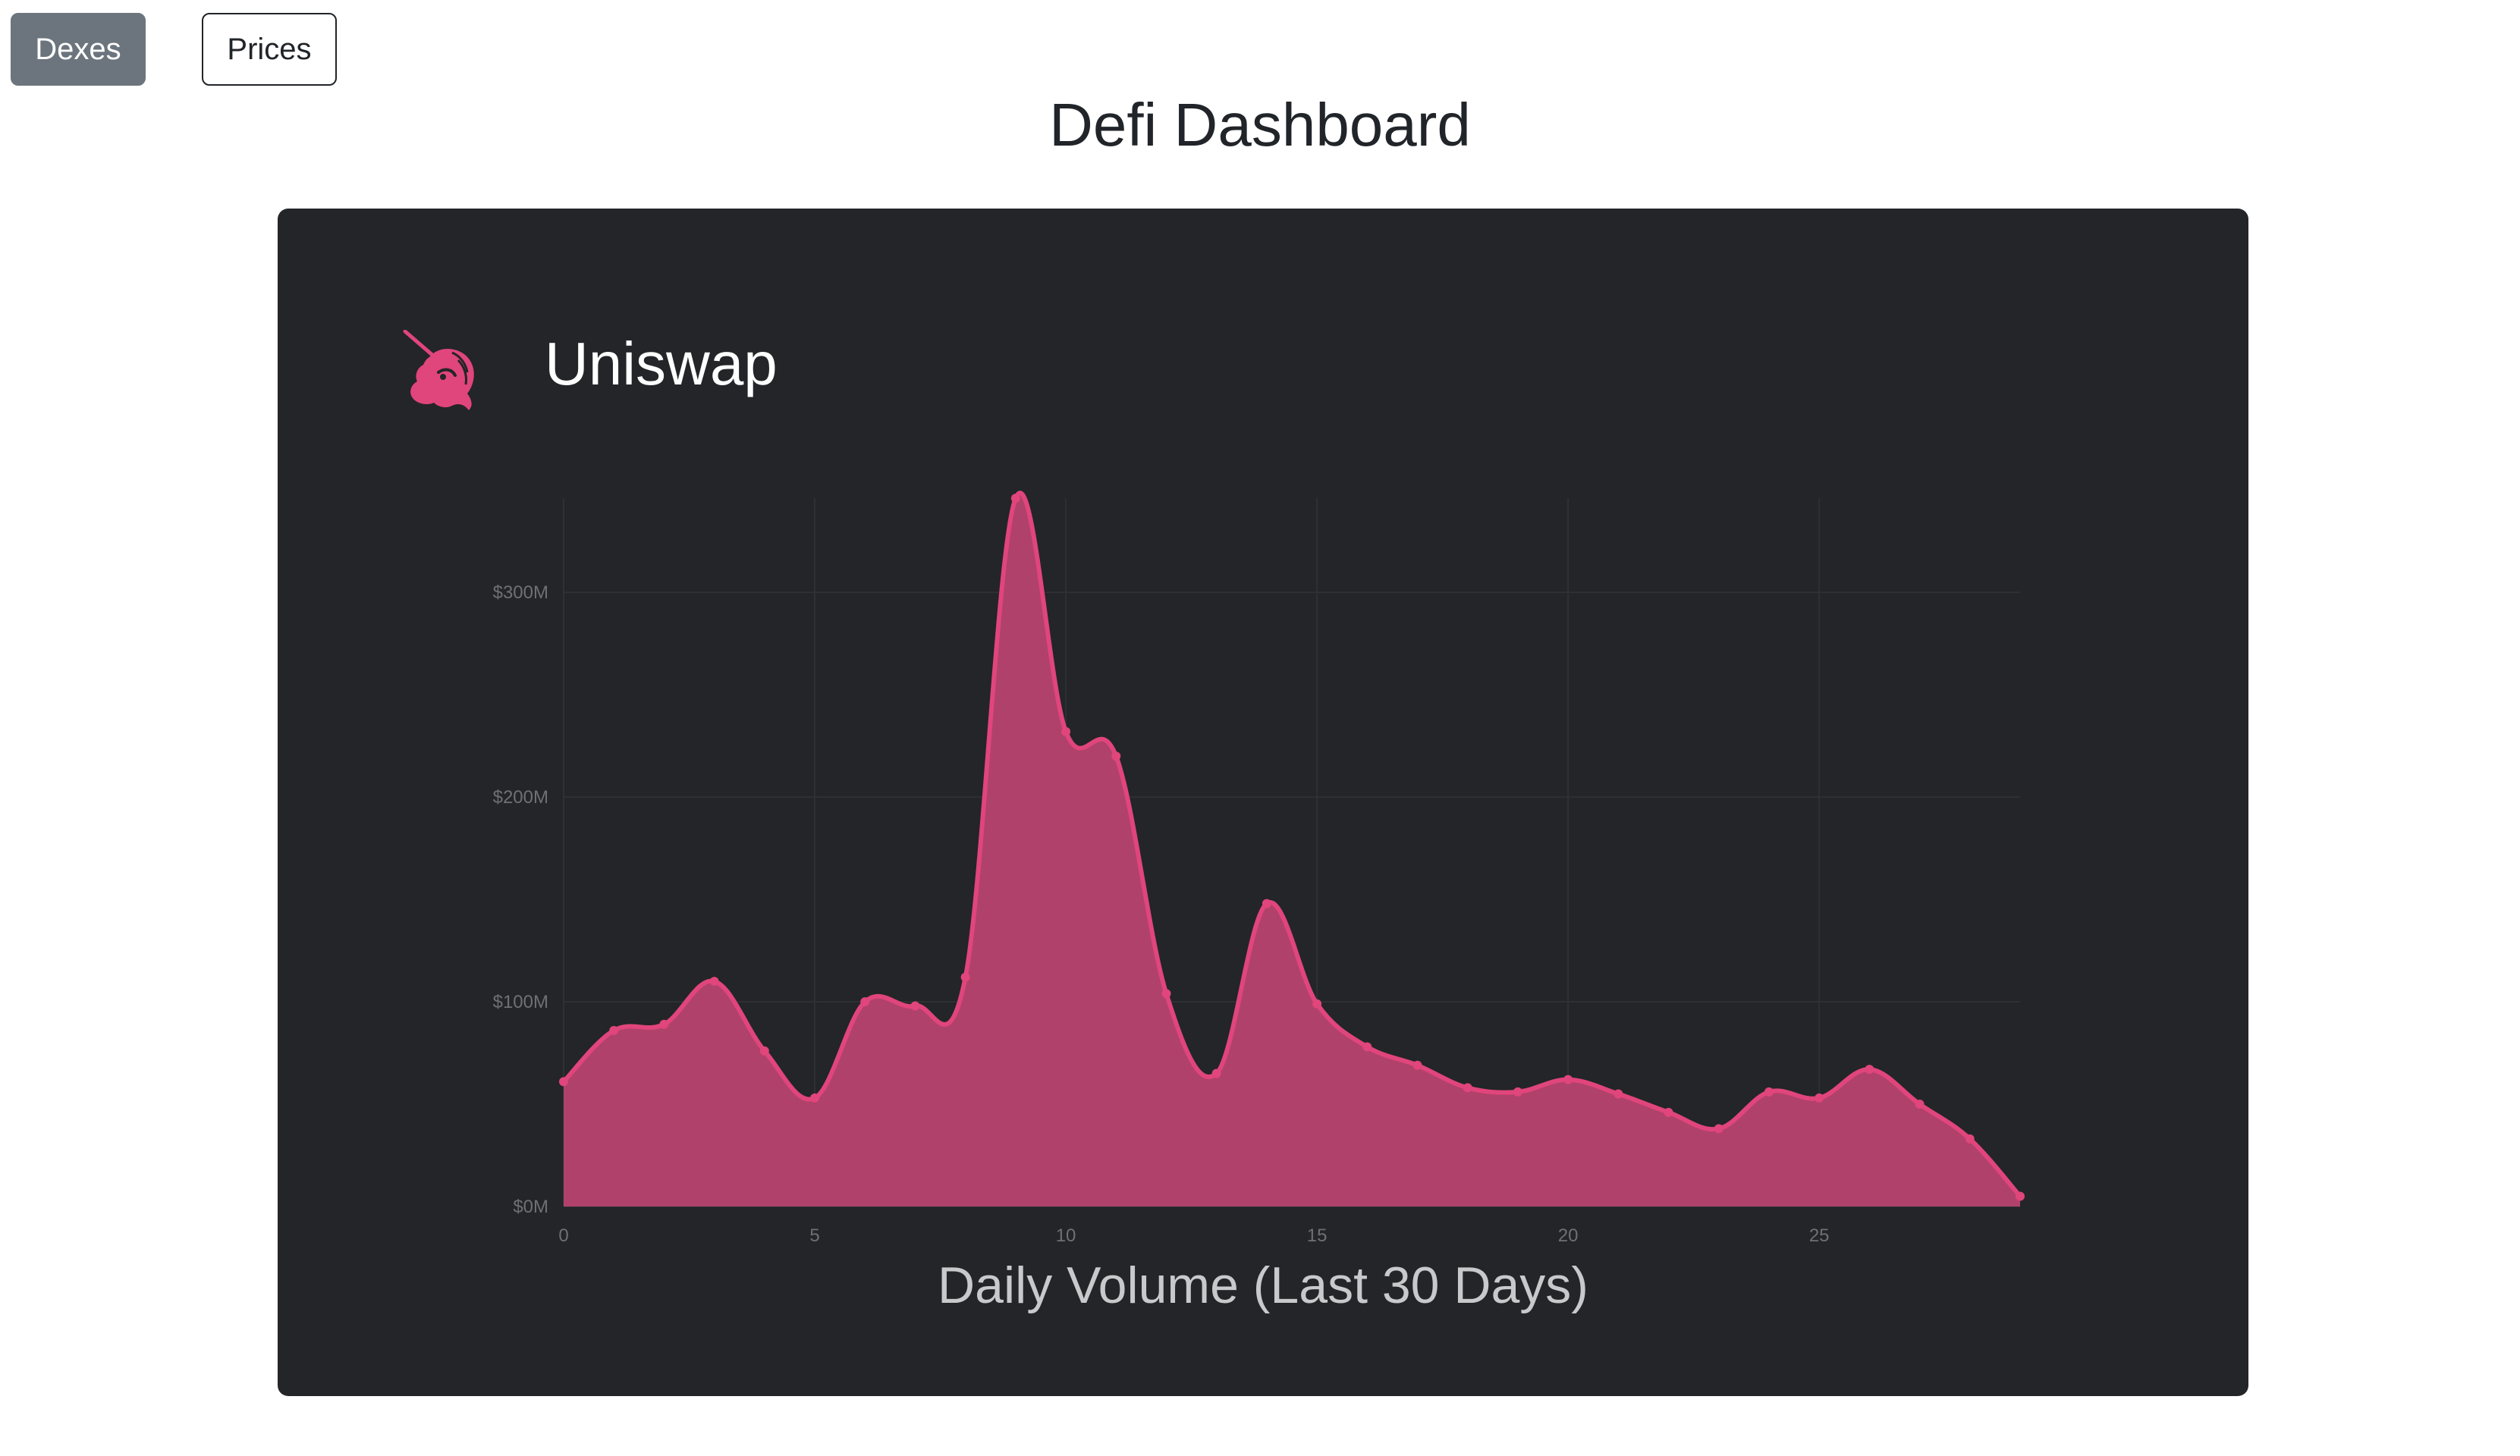  What do you see at coordinates (1260, 45) in the screenshot?
I see `top-nav: Dexes Prices` at bounding box center [1260, 45].